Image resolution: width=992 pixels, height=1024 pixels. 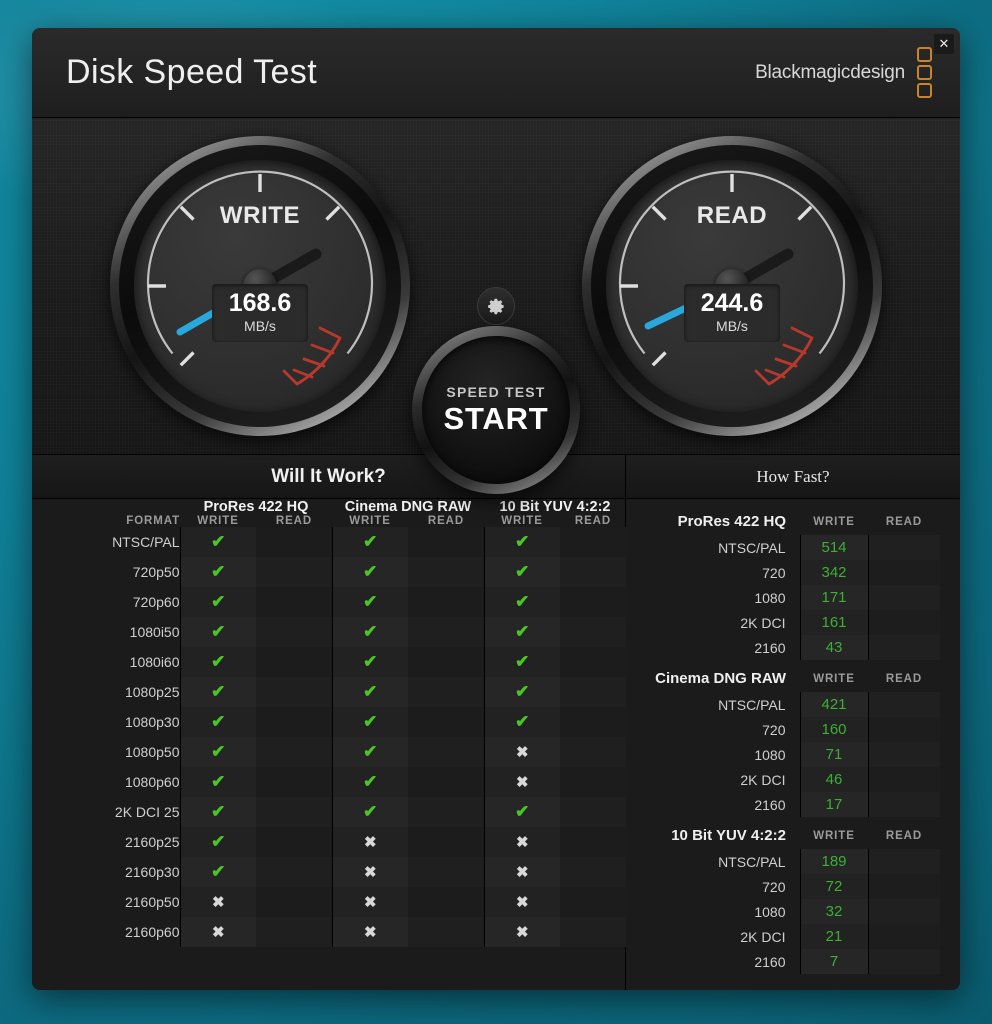 What do you see at coordinates (834, 886) in the screenshot?
I see `write-speed-value: 72` at bounding box center [834, 886].